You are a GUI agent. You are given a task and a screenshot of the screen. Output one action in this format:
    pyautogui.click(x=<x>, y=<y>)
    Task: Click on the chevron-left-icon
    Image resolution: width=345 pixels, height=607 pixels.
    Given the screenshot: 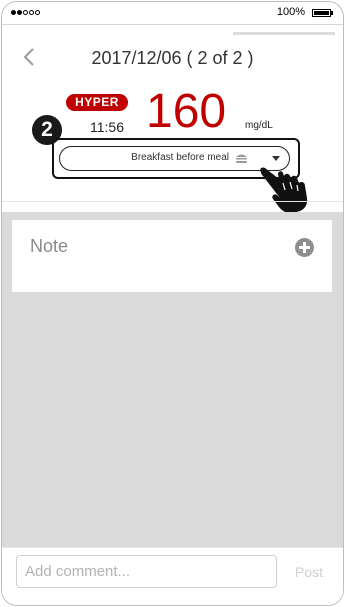 What is the action you would take?
    pyautogui.click(x=28, y=57)
    